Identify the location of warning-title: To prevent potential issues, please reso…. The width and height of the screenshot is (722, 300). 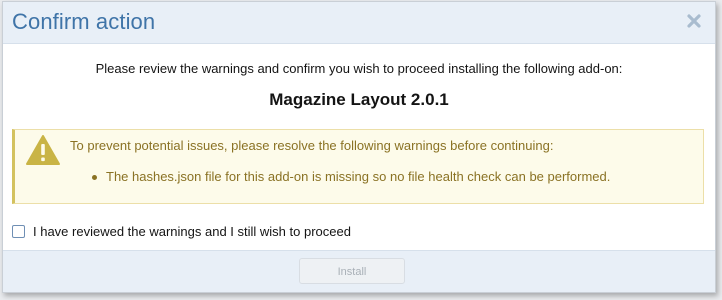
(312, 145).